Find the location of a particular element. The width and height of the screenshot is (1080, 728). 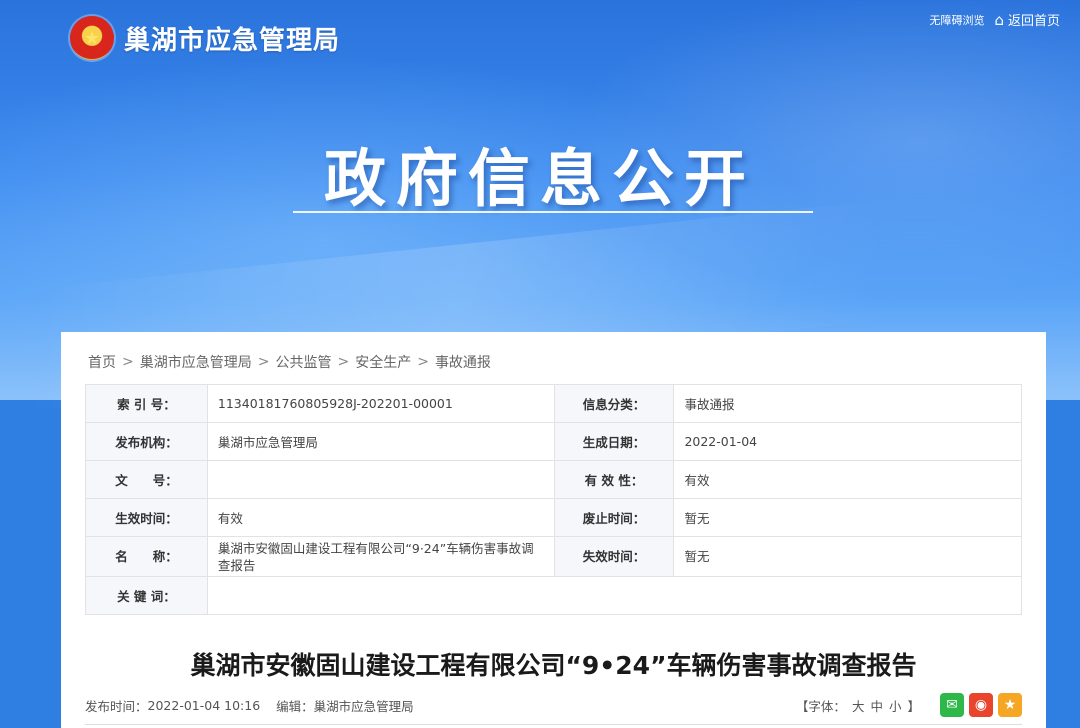

font-small-button: 小 is located at coordinates (895, 705).